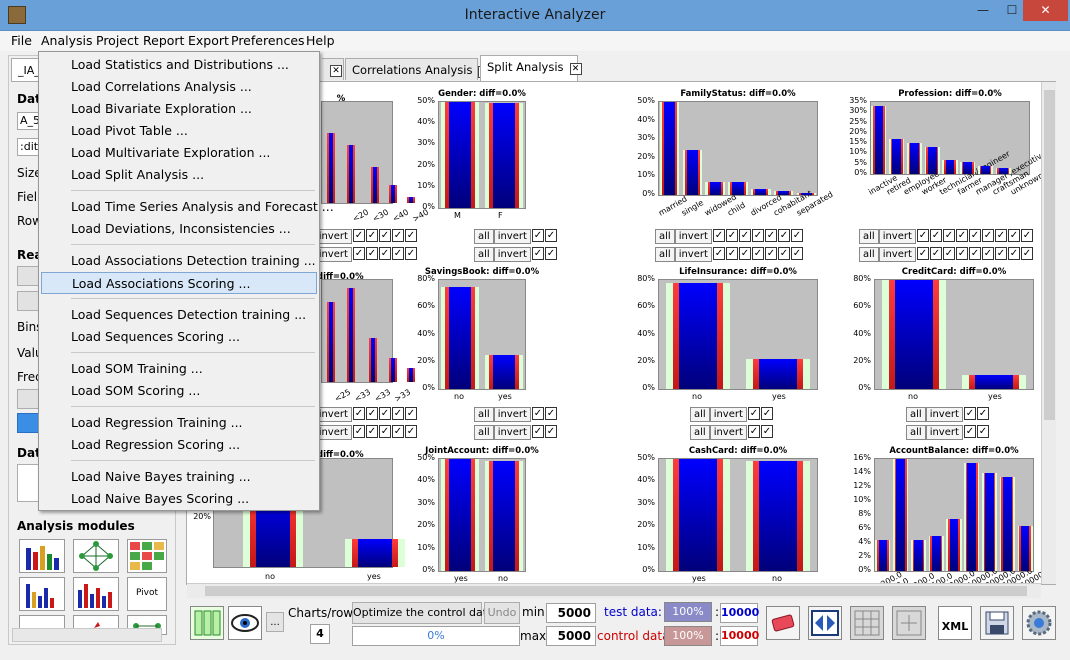 The height and width of the screenshot is (660, 1070). Describe the element at coordinates (983, 10) in the screenshot. I see `minimize-button: —` at that location.